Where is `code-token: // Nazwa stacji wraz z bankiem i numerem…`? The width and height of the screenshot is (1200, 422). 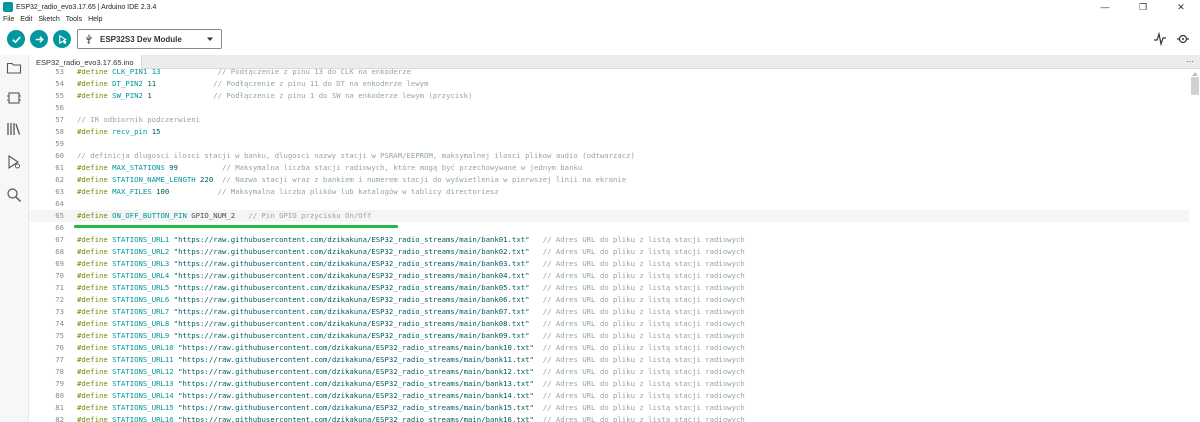
code-token: // Nazwa stacji wraz z bankiem i numerem… is located at coordinates (424, 179).